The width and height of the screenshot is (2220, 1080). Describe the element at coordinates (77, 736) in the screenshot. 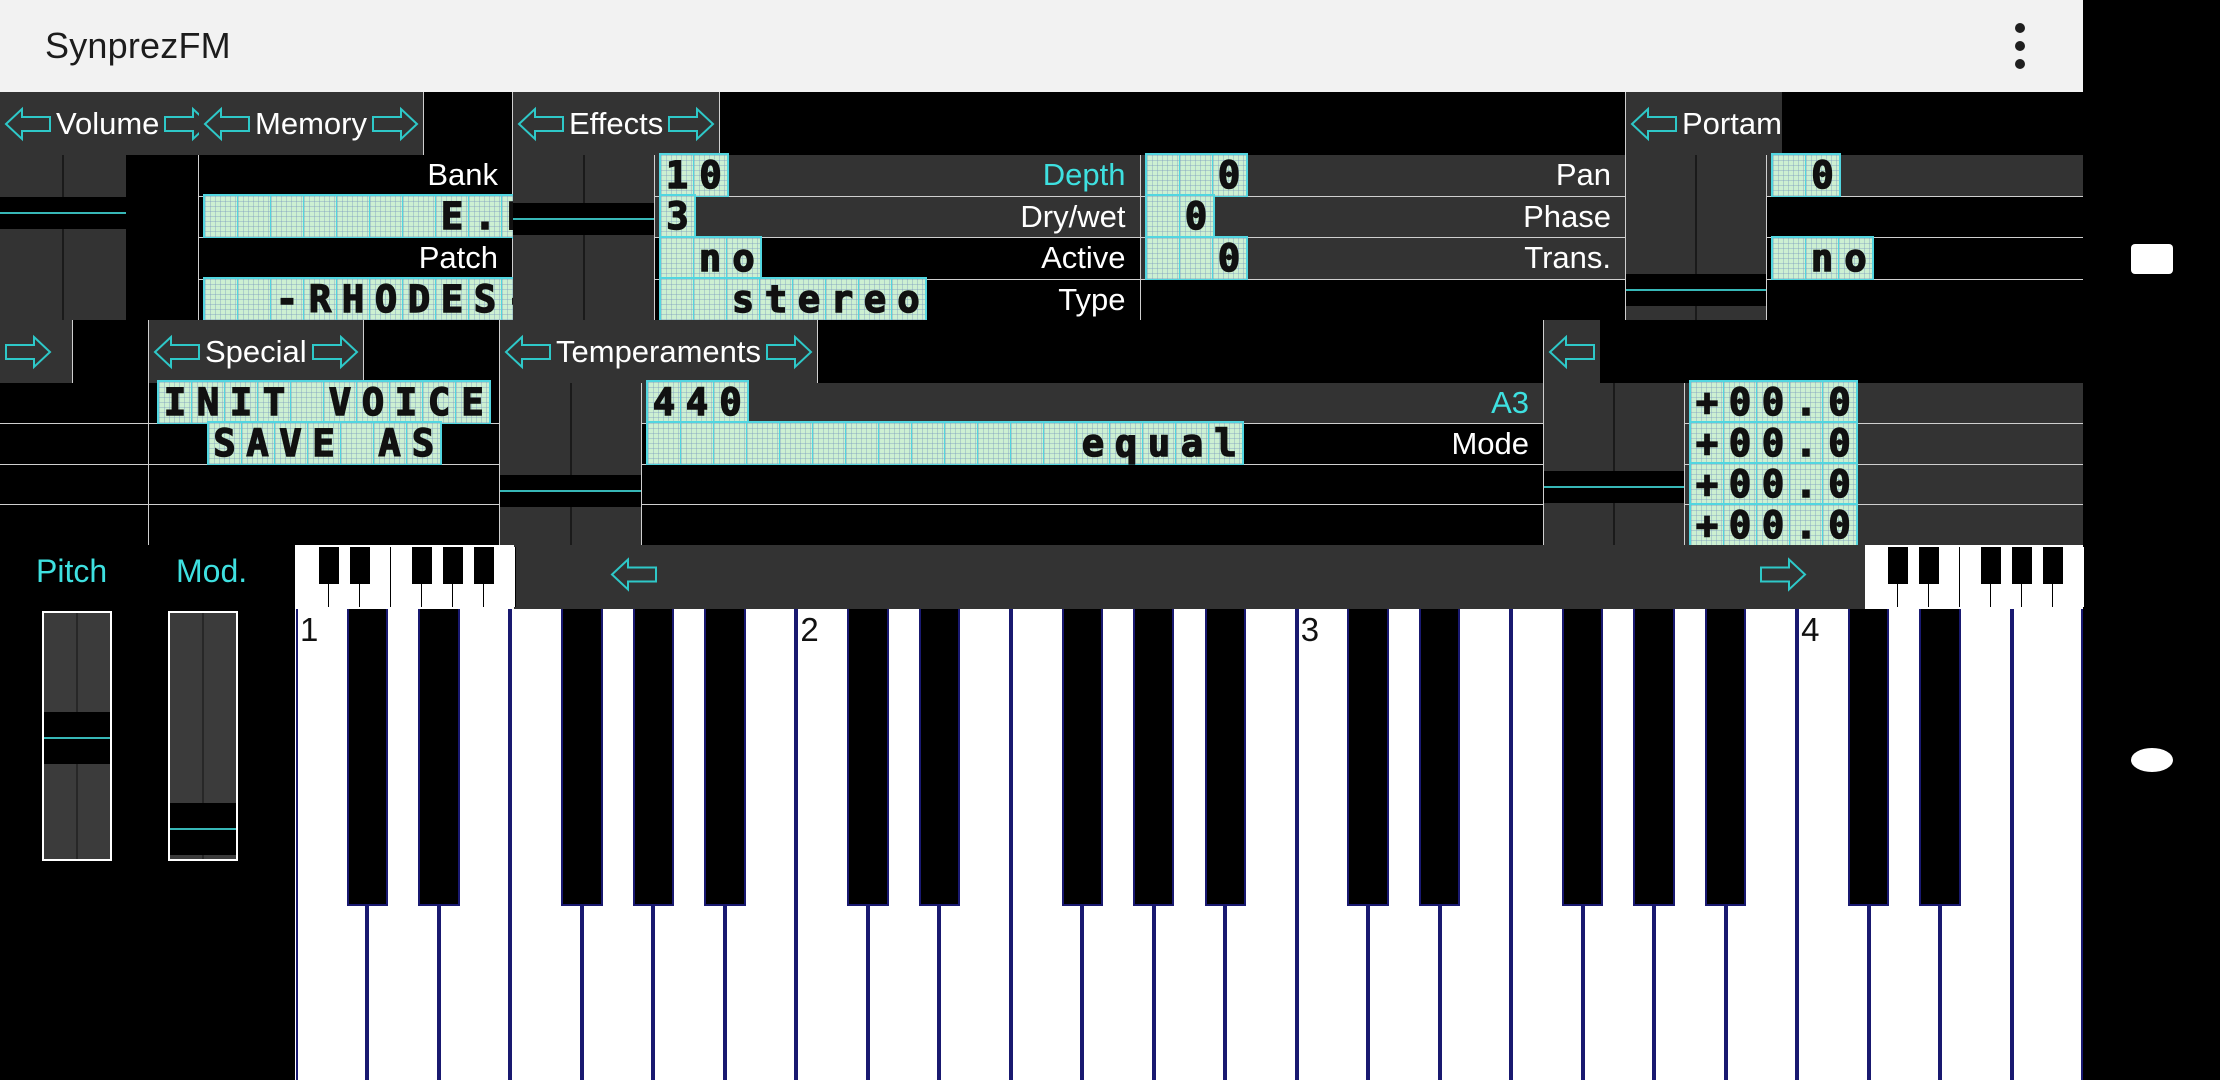

I see `pitch-wheel` at that location.